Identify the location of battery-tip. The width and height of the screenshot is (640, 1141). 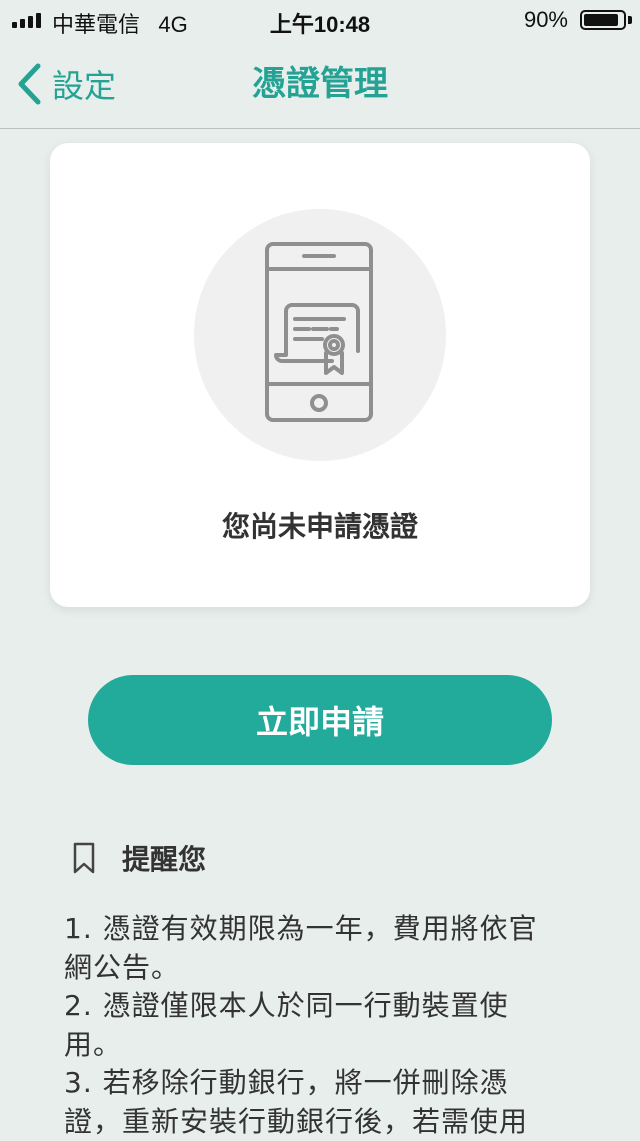
(630, 20).